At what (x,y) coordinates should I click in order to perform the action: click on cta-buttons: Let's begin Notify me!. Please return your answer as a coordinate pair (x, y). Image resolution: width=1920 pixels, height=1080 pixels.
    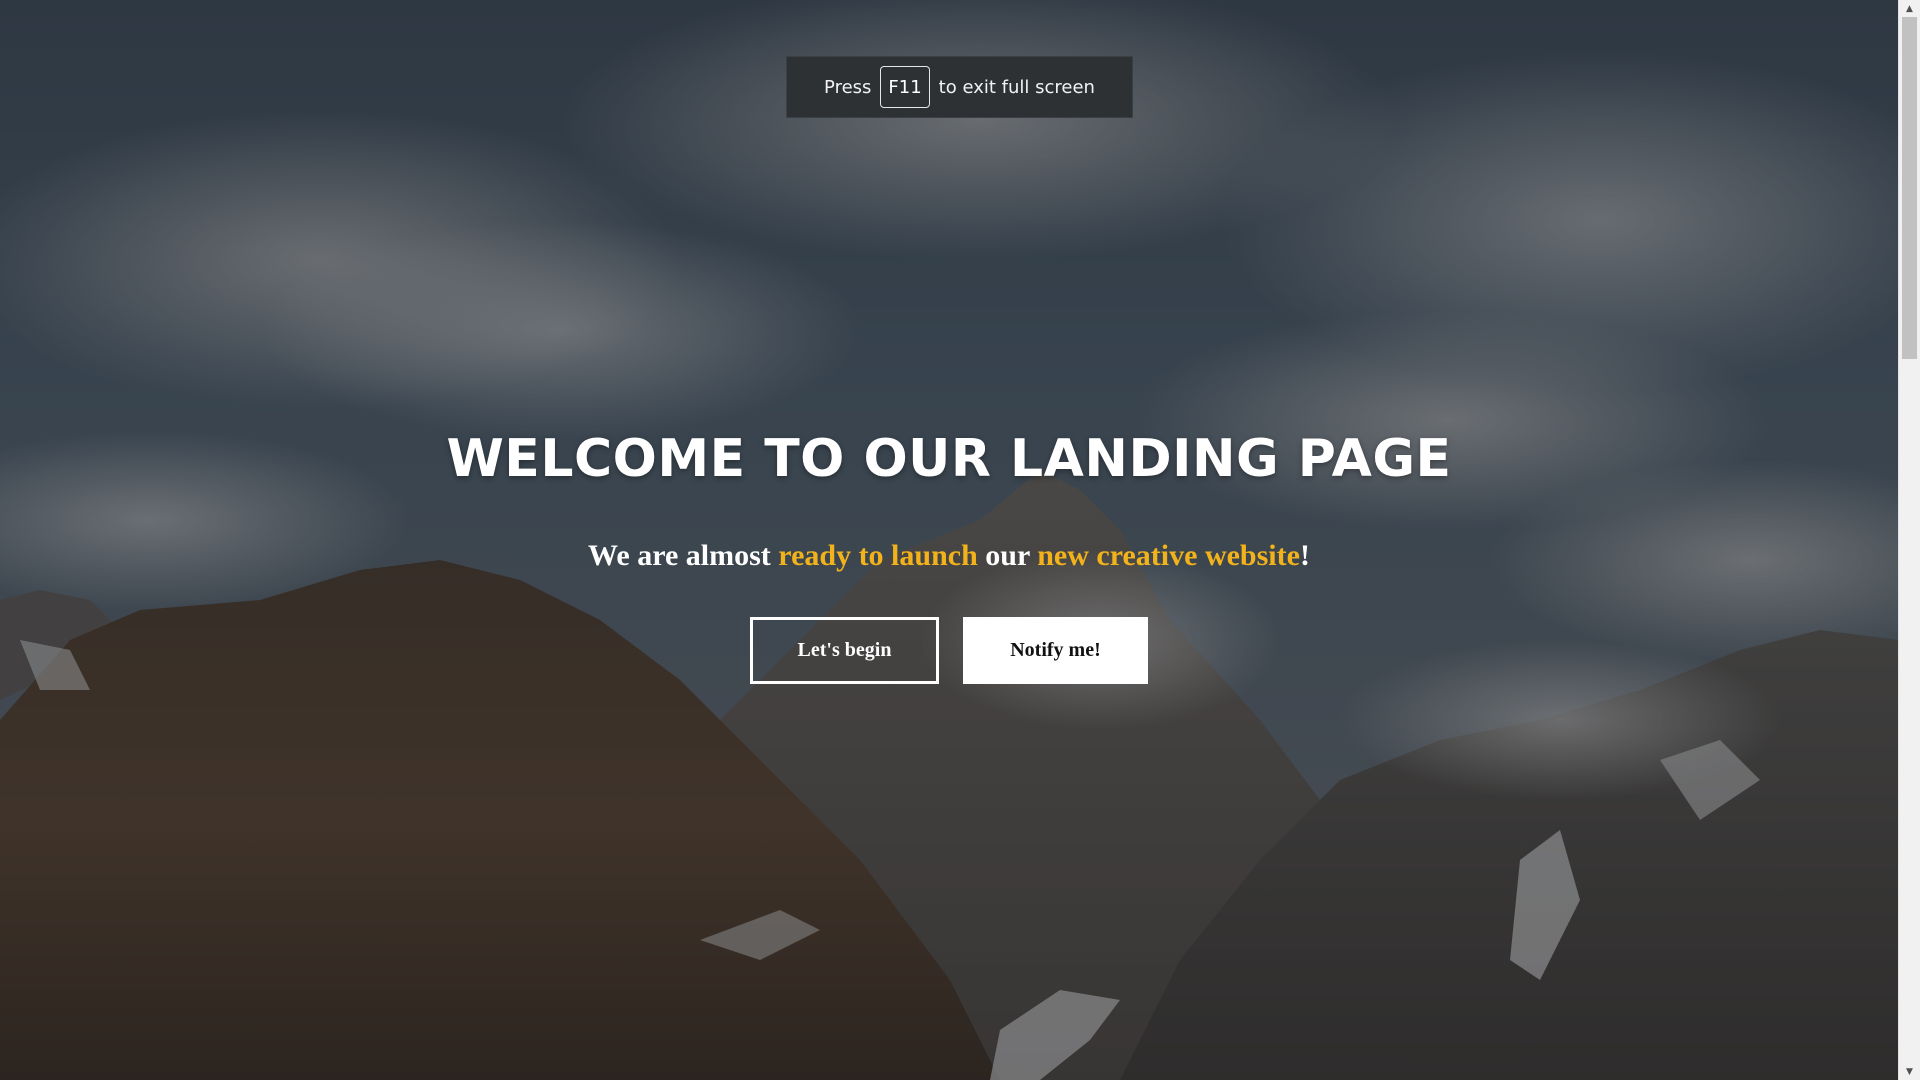
    Looking at the image, I should click on (949, 650).